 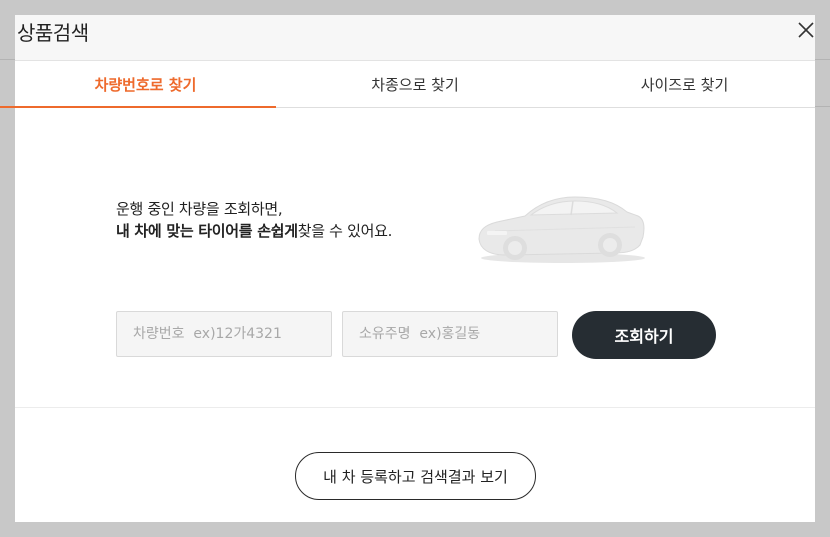 I want to click on search-tabs: 차량번호로 찾기 차종으로 찾기 사이즈로 찾기, so click(x=407, y=84).